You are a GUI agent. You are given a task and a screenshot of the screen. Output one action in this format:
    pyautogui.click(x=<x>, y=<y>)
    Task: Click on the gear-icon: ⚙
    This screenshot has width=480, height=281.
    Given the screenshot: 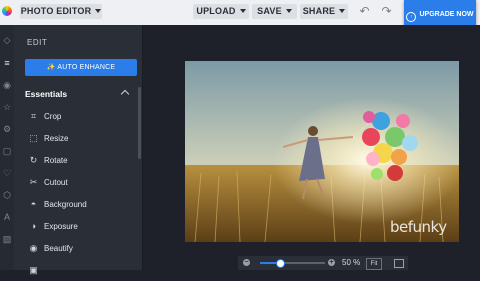 What is the action you would take?
    pyautogui.click(x=7, y=129)
    